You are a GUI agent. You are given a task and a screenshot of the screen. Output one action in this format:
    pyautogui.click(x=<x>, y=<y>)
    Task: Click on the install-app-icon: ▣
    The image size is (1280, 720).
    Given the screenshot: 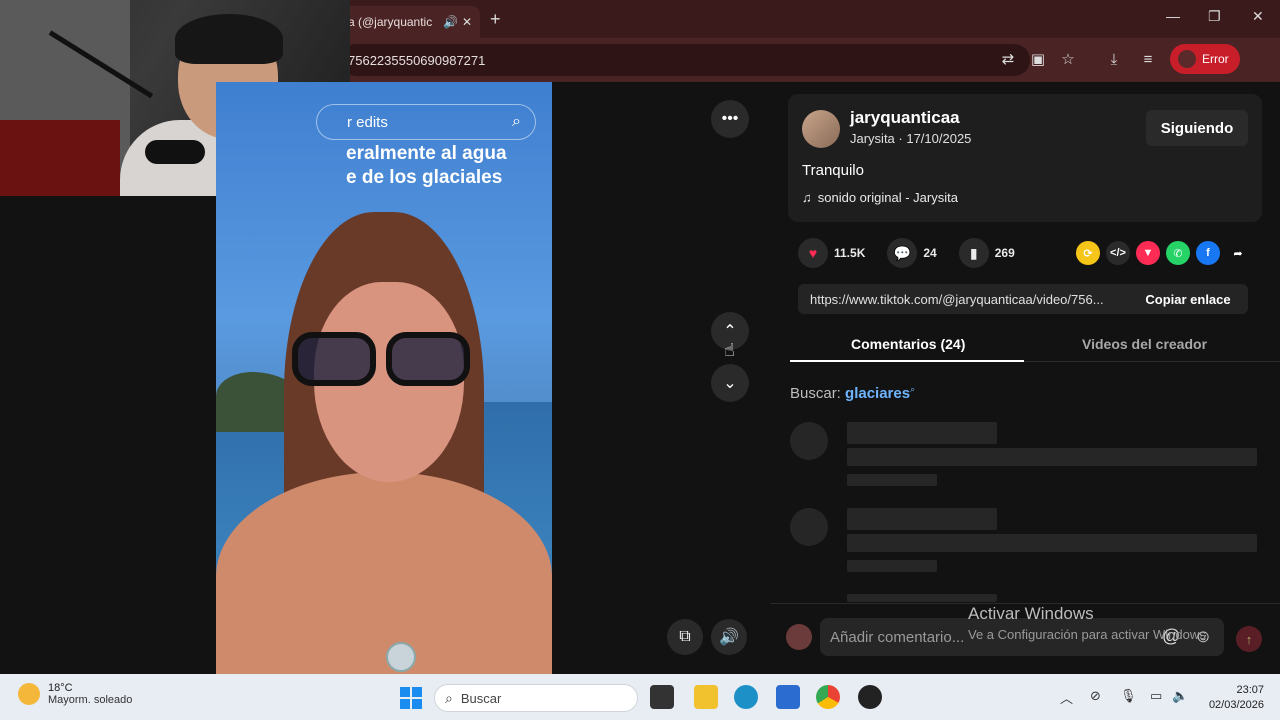 What is the action you would take?
    pyautogui.click(x=1038, y=60)
    